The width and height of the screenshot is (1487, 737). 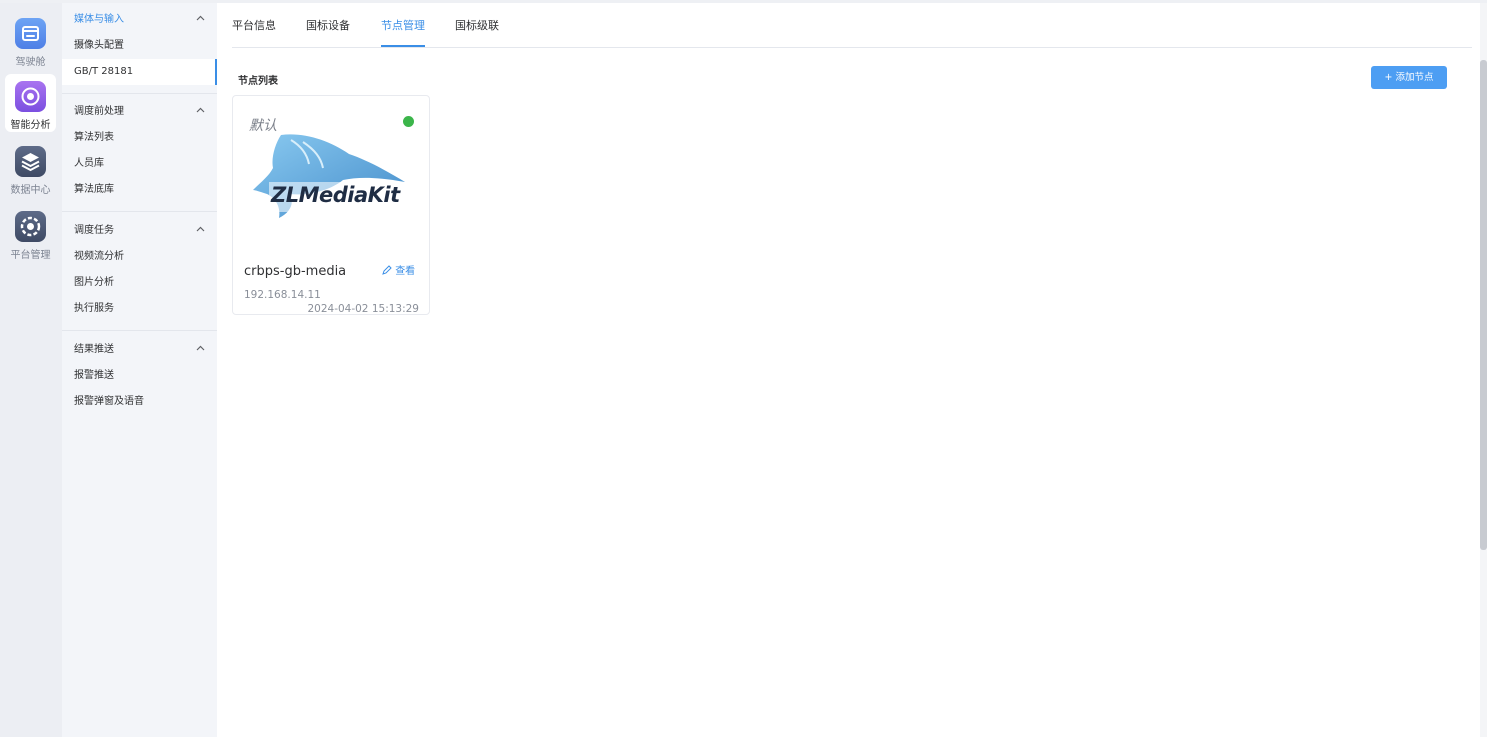 I want to click on app-rail: 驾驶舱 智能分析 数据中心 平台管理, so click(x=31, y=370).